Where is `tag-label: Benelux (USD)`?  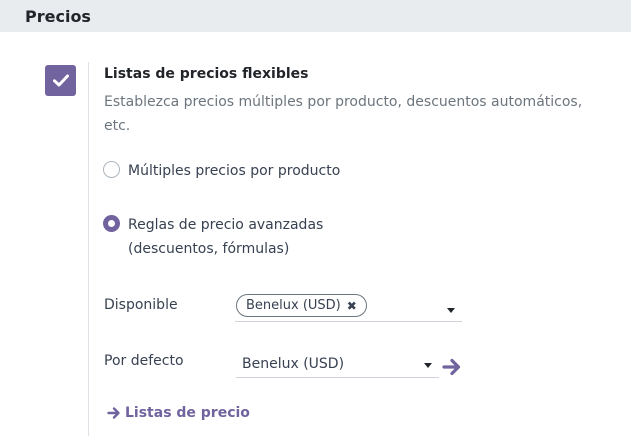
tag-label: Benelux (USD) is located at coordinates (293, 305).